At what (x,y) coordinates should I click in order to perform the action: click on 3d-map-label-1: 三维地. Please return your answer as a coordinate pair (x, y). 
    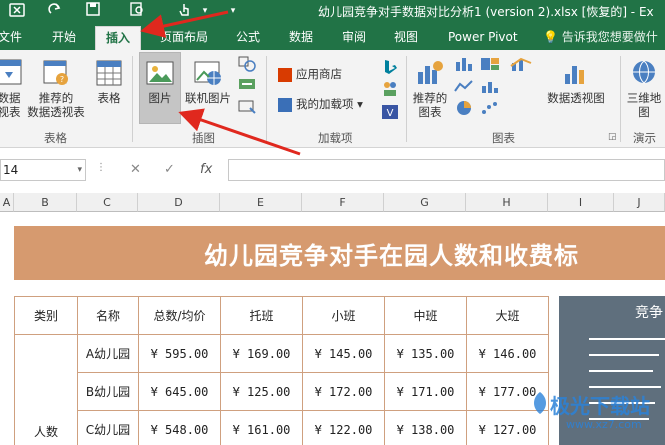
    Looking at the image, I should click on (644, 98).